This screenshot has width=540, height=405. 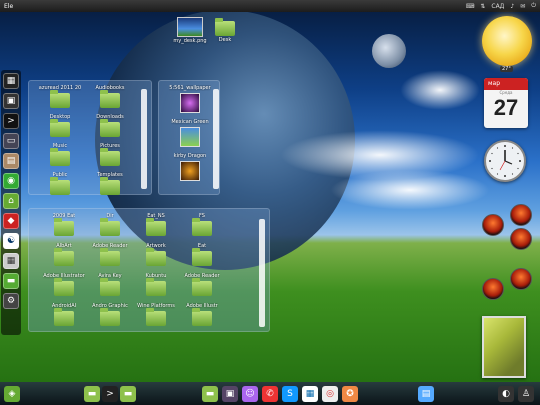 What do you see at coordinates (11, 301) in the screenshot?
I see `gear-icon: ⚙` at bounding box center [11, 301].